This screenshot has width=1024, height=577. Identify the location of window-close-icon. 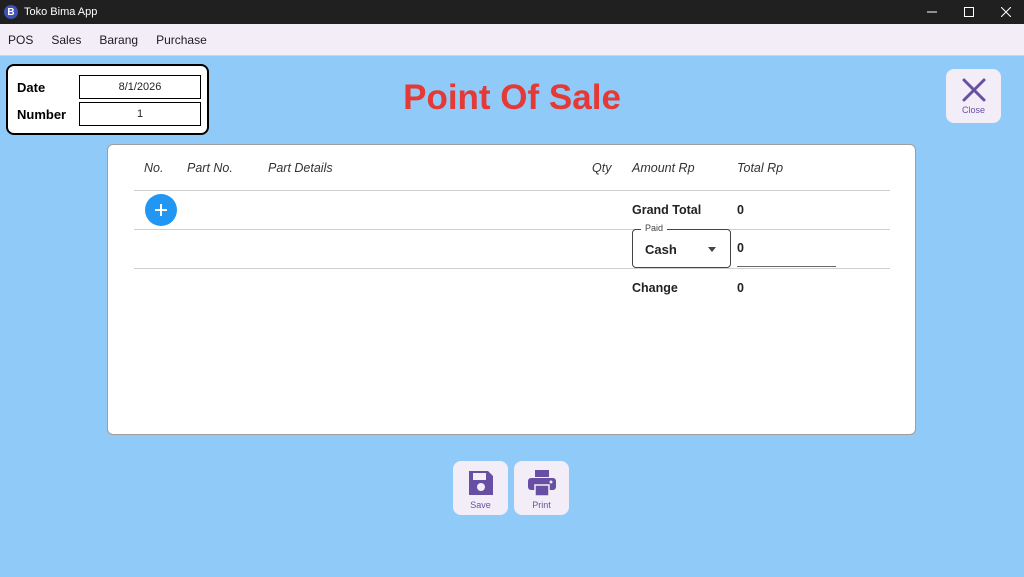
(1005, 12).